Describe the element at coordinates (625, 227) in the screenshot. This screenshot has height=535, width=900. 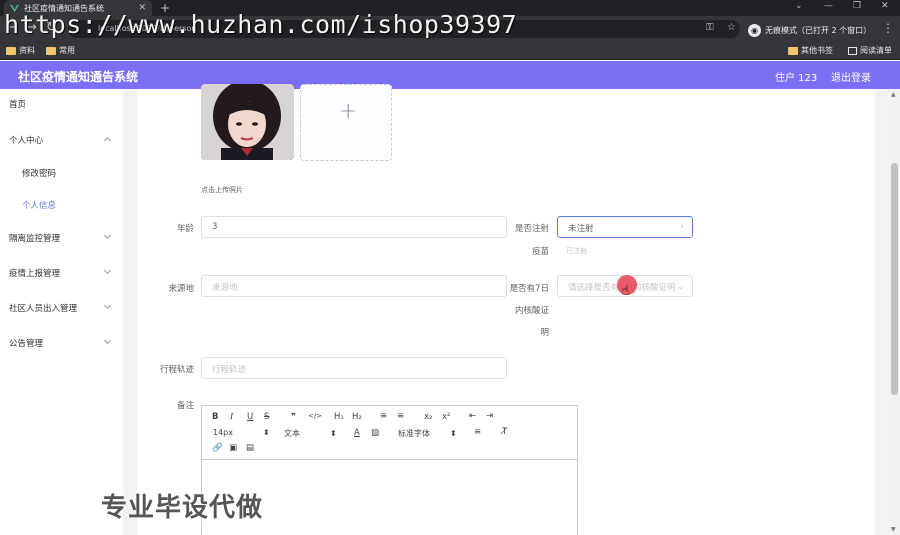
I see `vaccinated-select: 未注射 ›` at that location.